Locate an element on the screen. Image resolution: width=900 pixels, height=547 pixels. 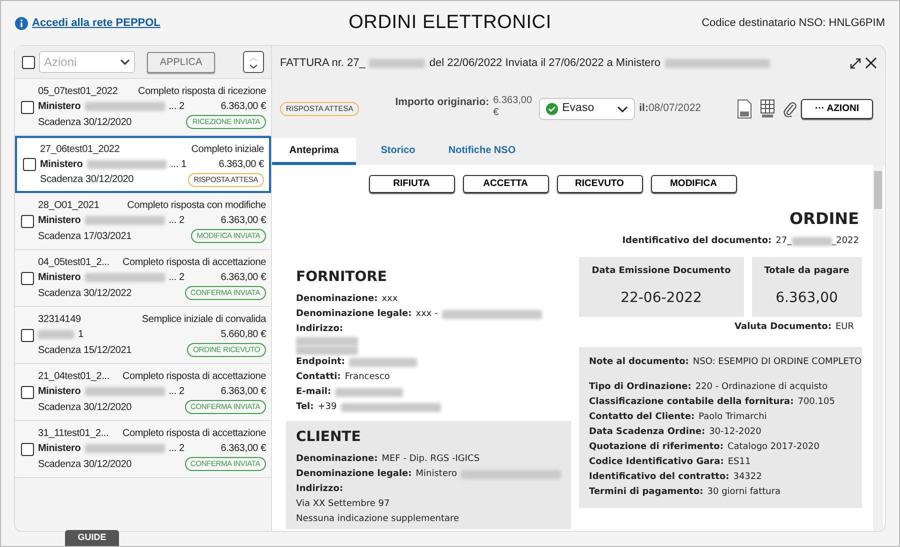
expand-icon is located at coordinates (855, 63).